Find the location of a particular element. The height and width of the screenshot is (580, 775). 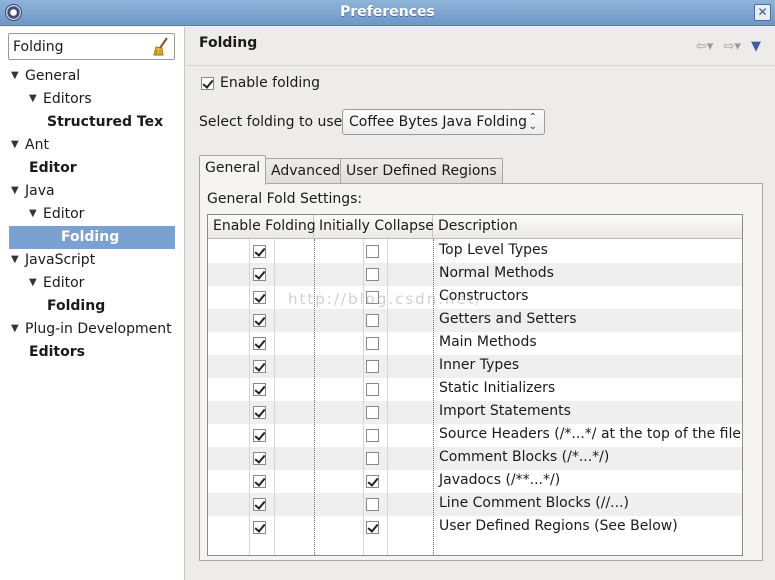

back-arrow-icon: ⇦▾ is located at coordinates (704, 46).